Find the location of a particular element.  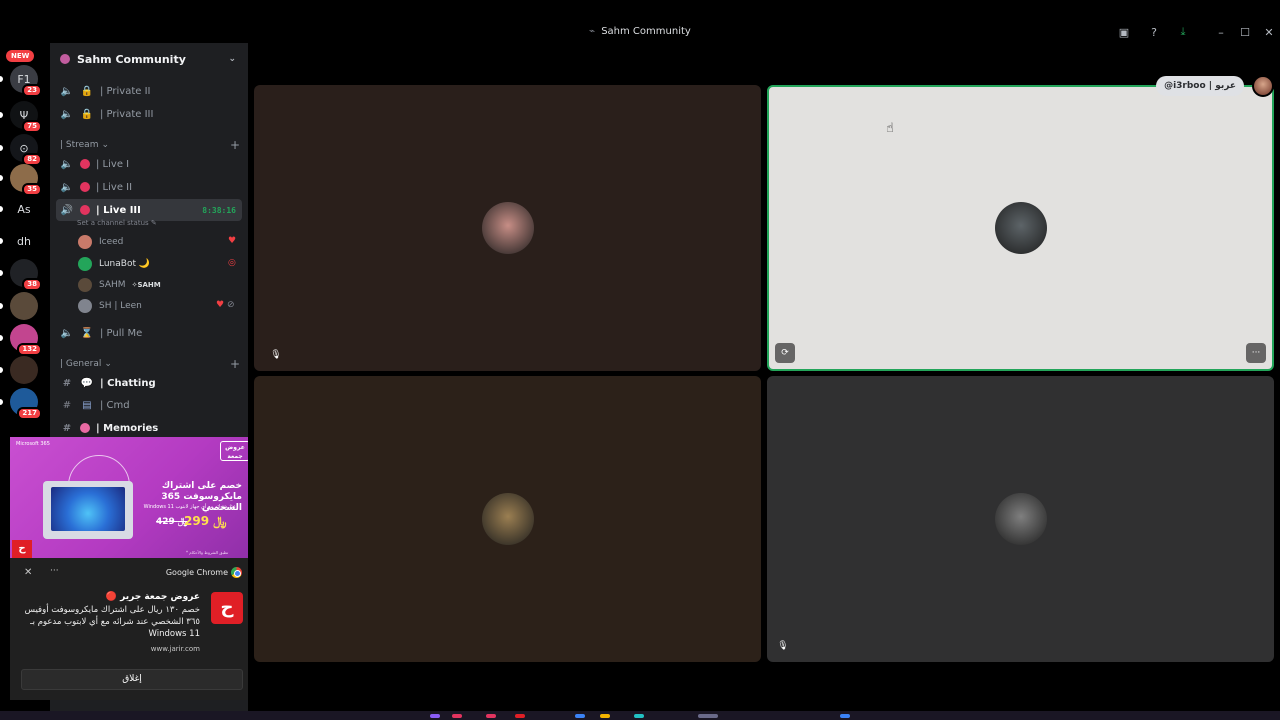

unread-badge: 35 is located at coordinates (32, 189).